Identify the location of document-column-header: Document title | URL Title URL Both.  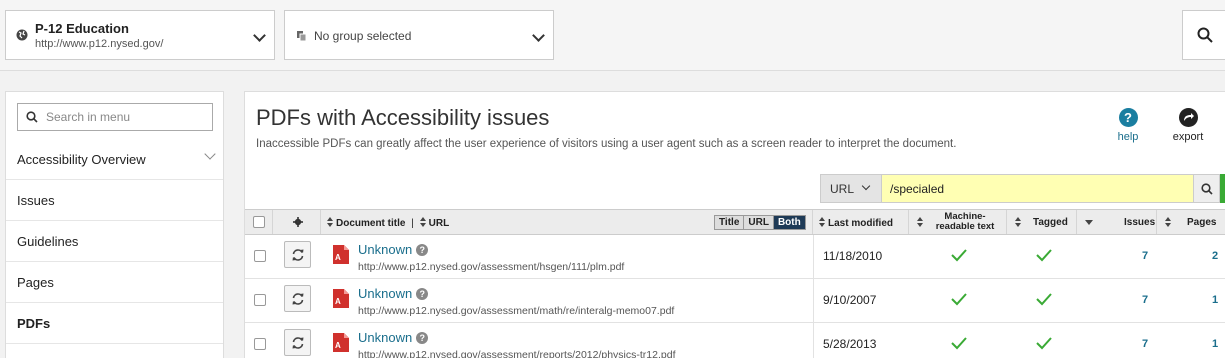
(567, 222).